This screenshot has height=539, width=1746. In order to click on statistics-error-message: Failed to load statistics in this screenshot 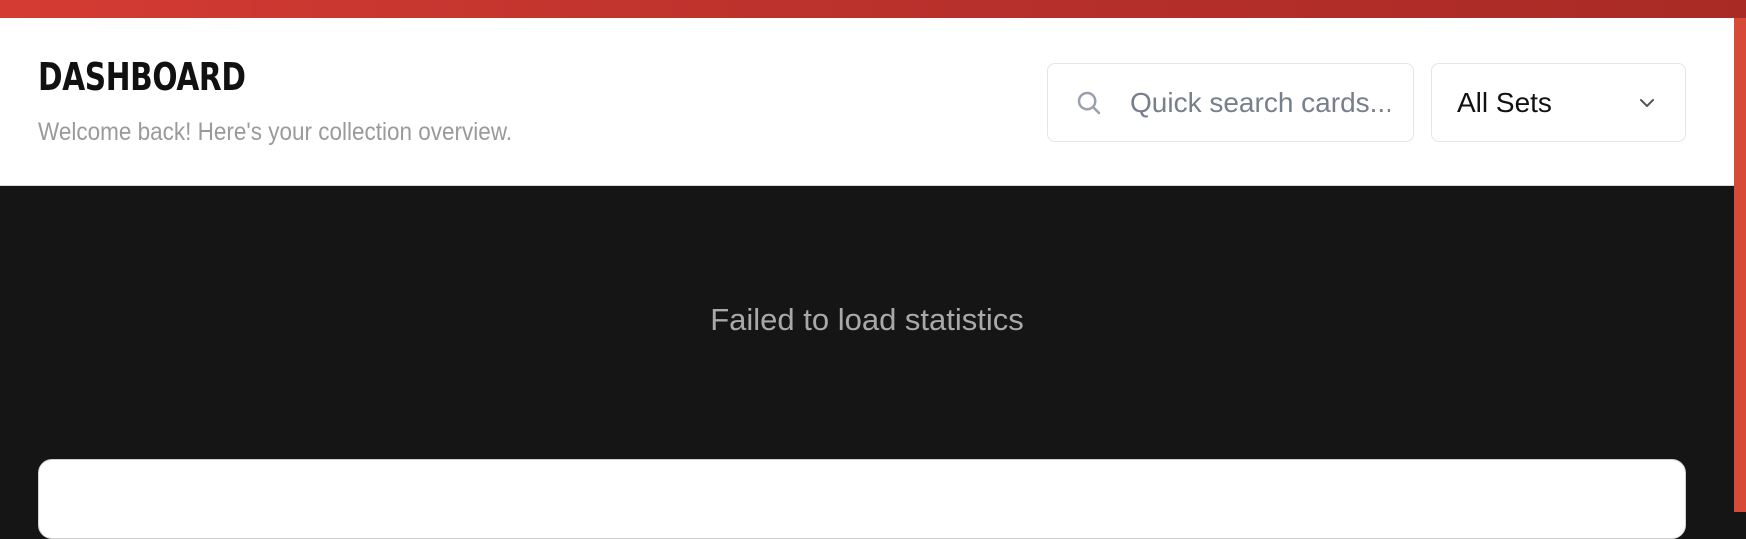, I will do `click(867, 319)`.